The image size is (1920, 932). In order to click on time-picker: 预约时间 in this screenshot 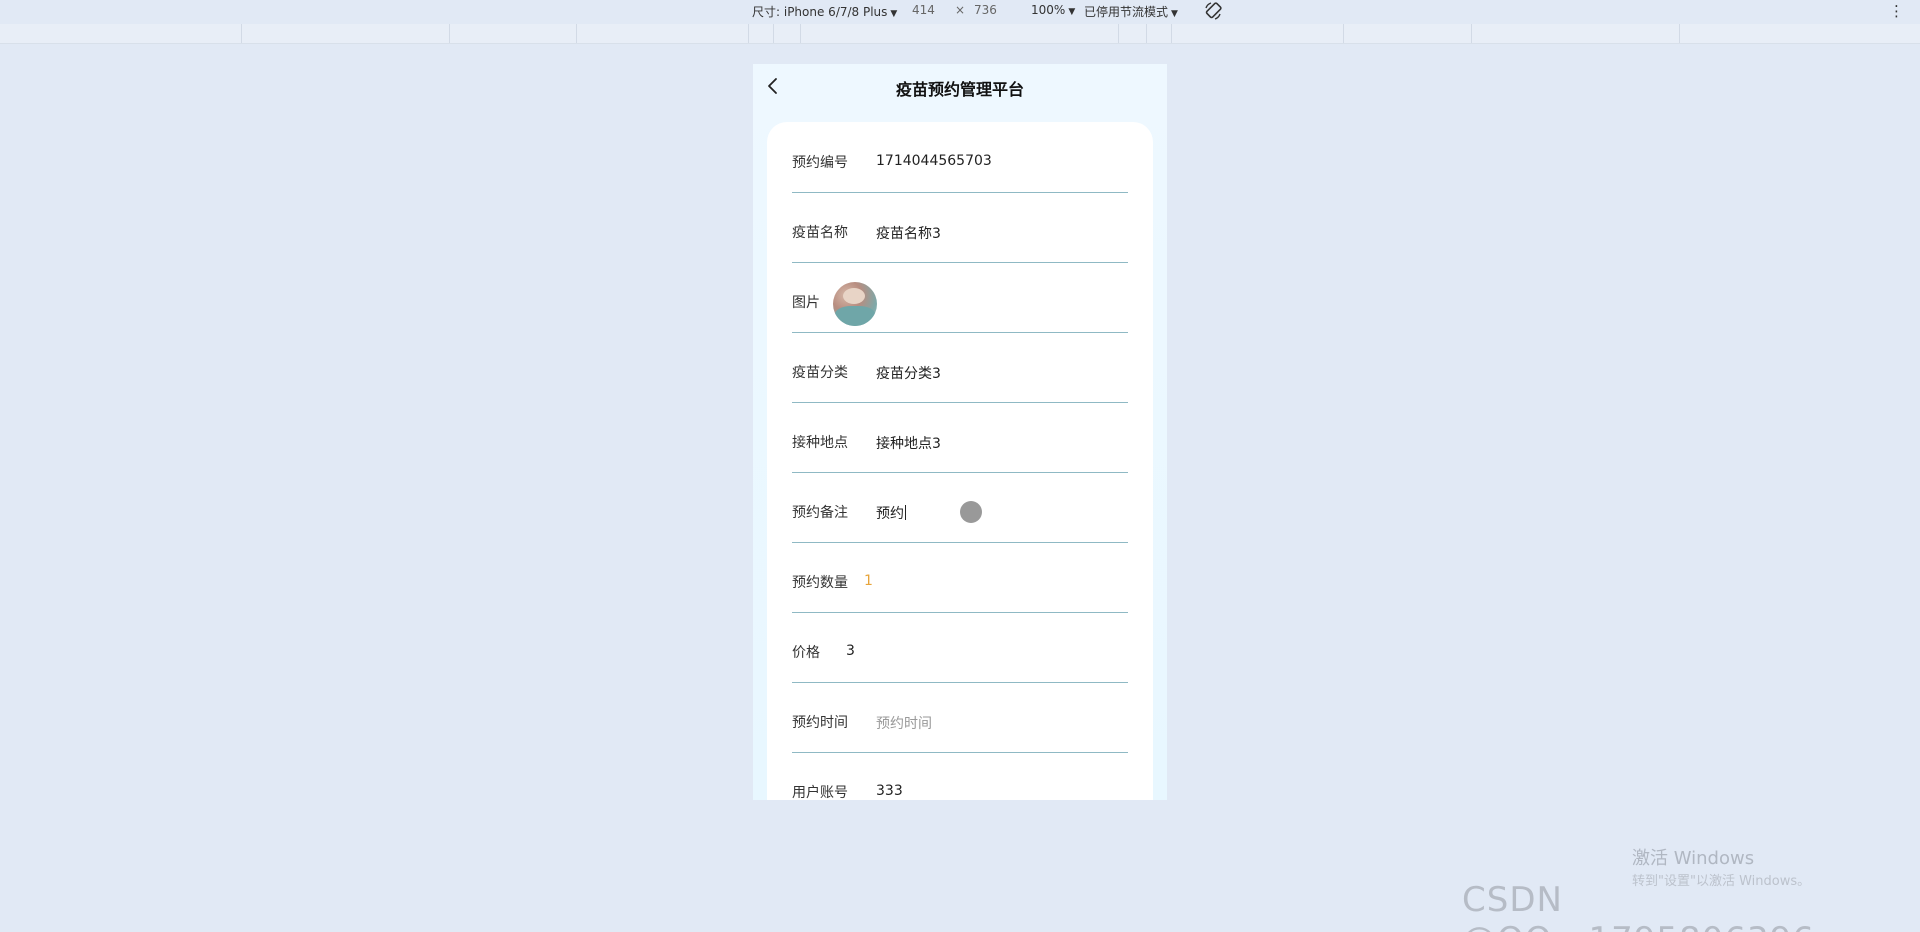, I will do `click(904, 723)`.